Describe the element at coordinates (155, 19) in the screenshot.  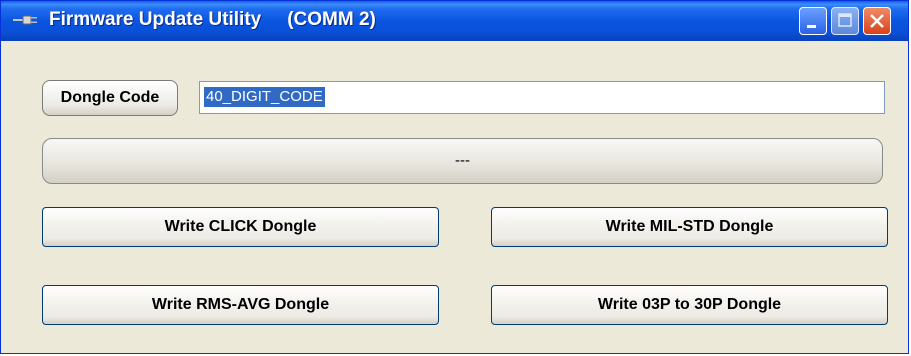
I see `title-label: Firmware Update Utility` at that location.